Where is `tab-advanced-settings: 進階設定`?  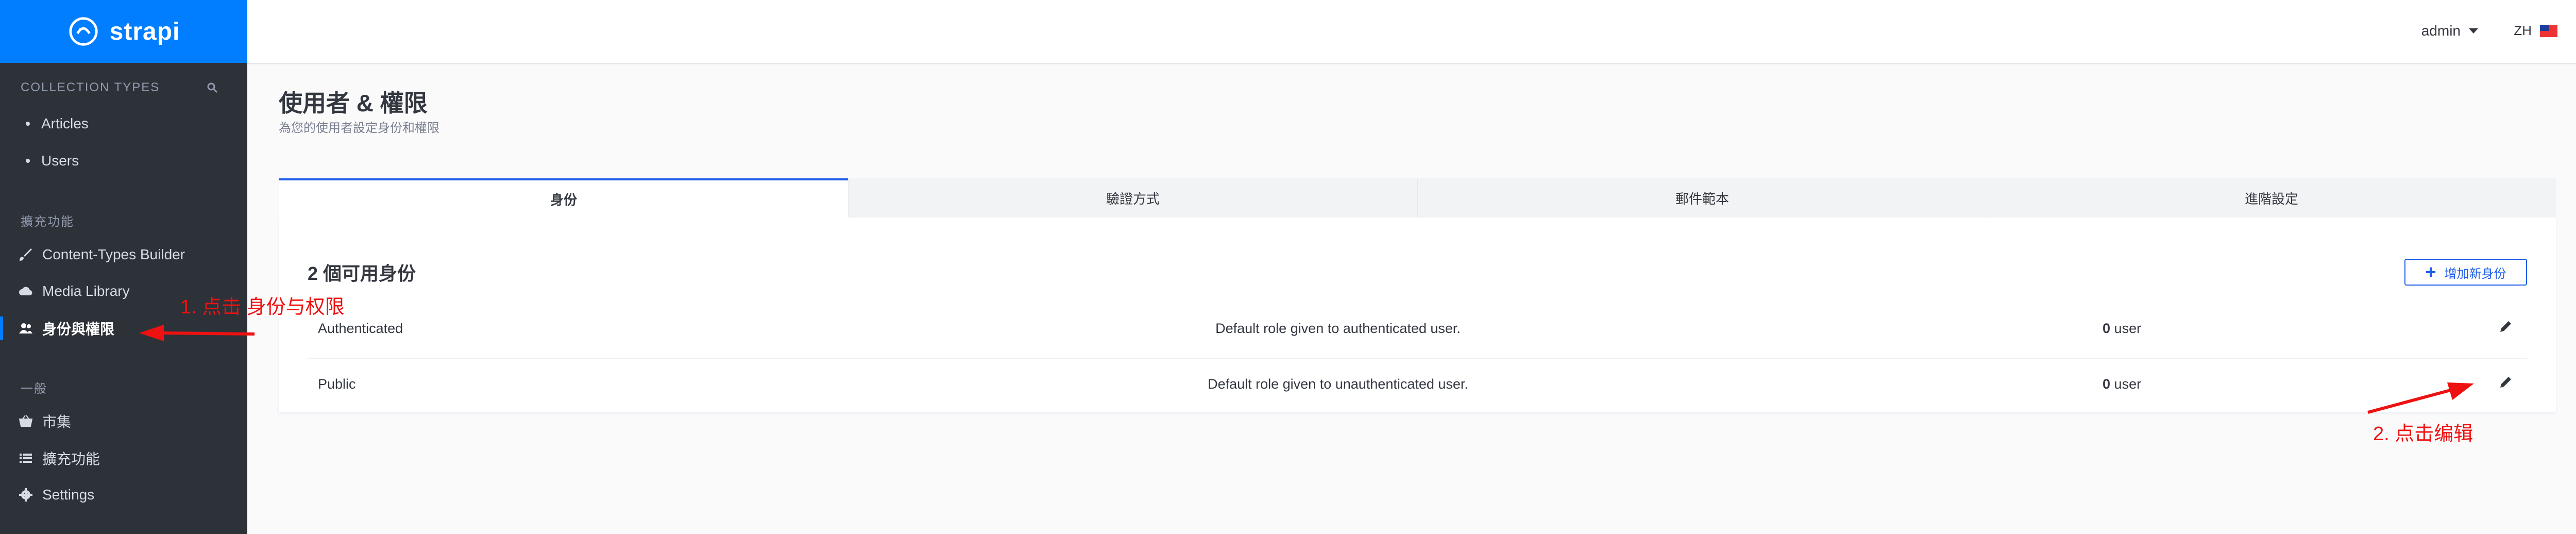 tab-advanced-settings: 進階設定 is located at coordinates (2271, 198).